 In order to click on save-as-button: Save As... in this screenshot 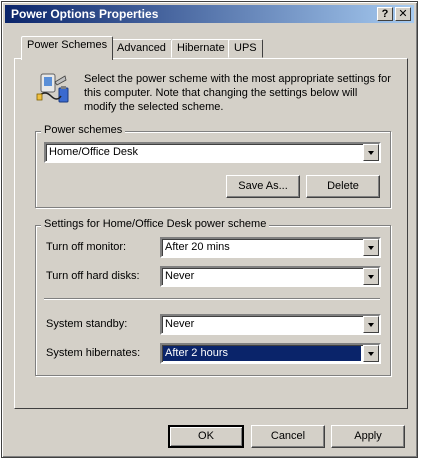, I will do `click(263, 186)`.